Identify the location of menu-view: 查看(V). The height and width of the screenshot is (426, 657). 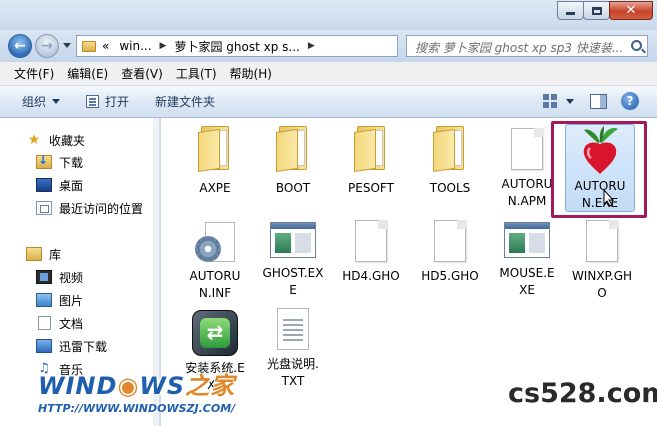
(142, 73).